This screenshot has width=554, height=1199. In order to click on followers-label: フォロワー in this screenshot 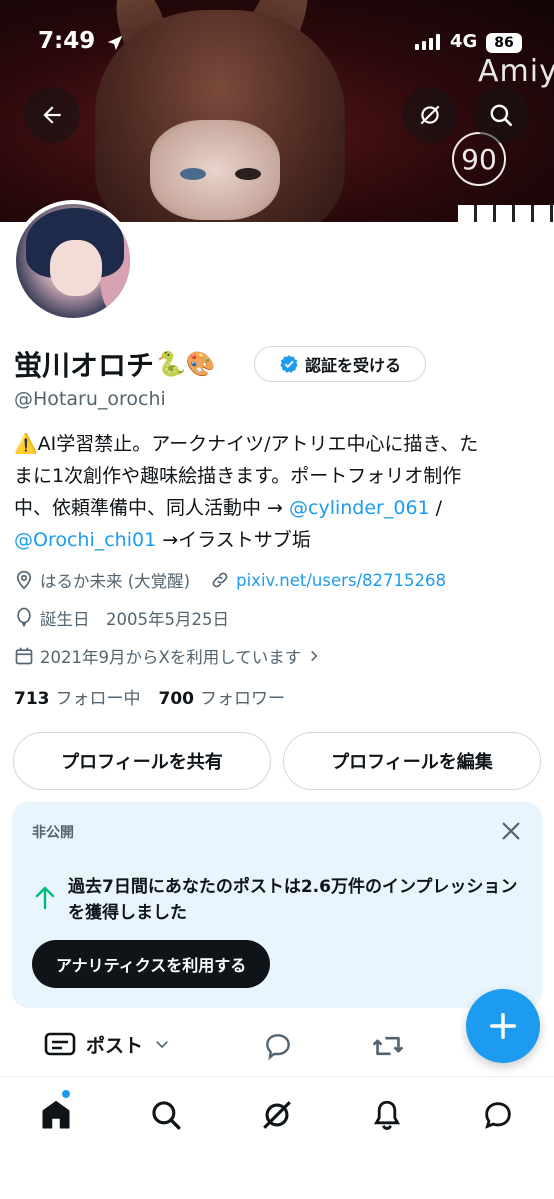, I will do `click(242, 699)`.